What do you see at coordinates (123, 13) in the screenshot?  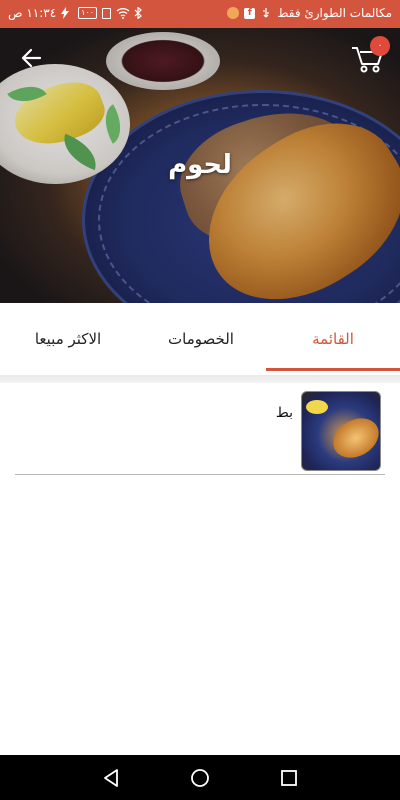 I see `wifi-icon` at bounding box center [123, 13].